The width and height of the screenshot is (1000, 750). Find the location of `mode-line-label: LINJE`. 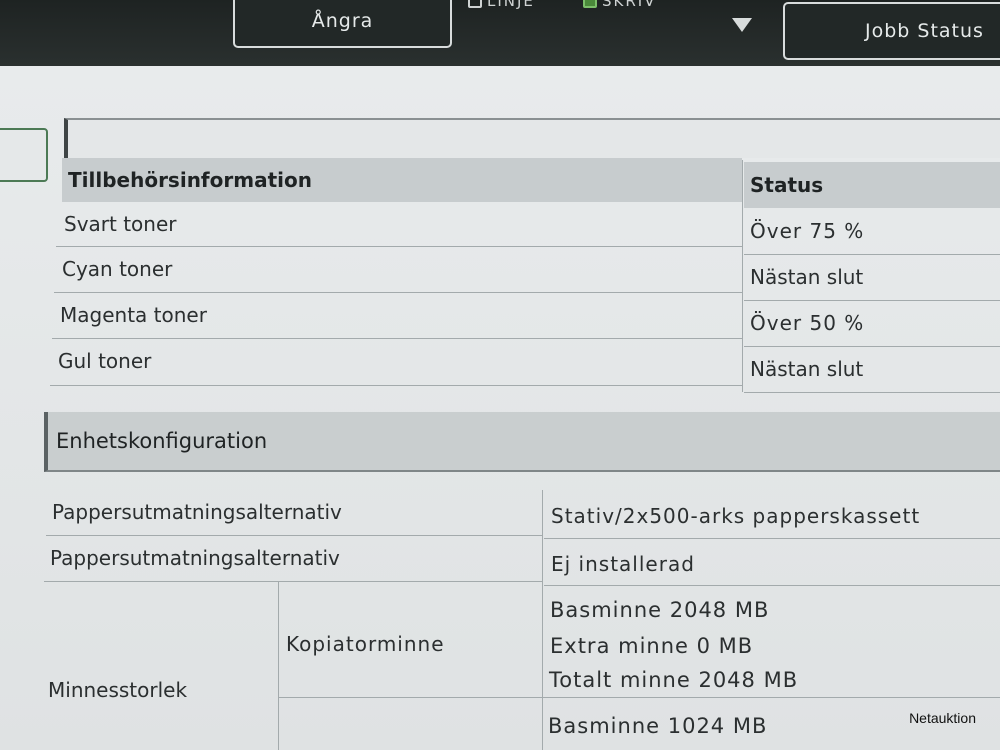

mode-line-label: LINJE is located at coordinates (511, 5).